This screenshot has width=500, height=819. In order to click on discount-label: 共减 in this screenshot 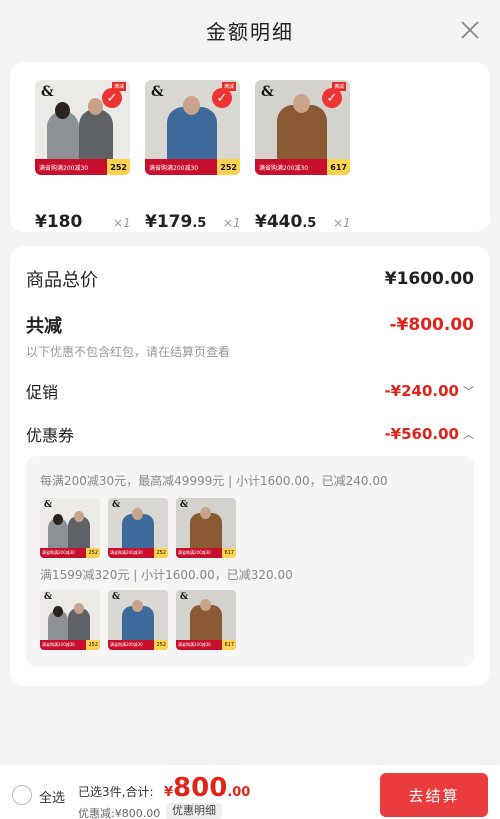, I will do `click(44, 326)`.